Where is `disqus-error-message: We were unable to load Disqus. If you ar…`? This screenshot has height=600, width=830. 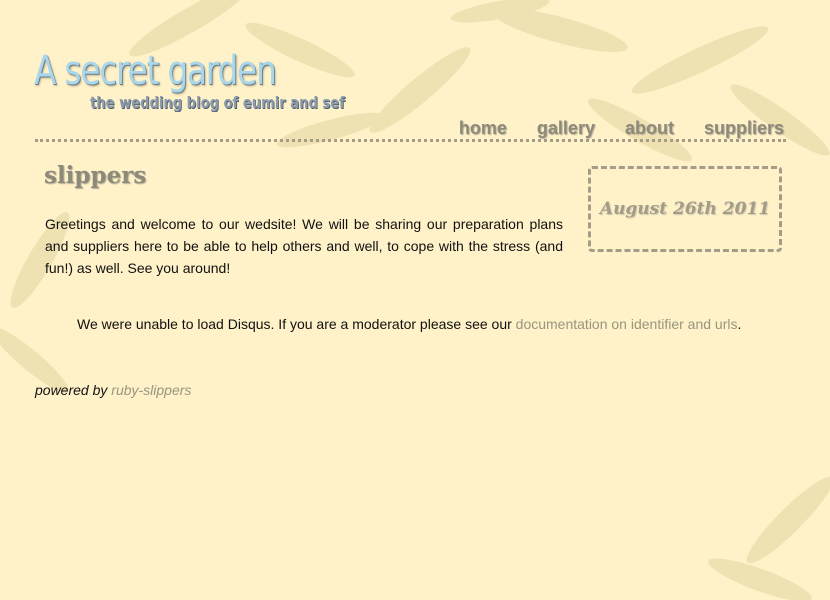 disqus-error-message: We were unable to load Disqus. If you ar… is located at coordinates (409, 324).